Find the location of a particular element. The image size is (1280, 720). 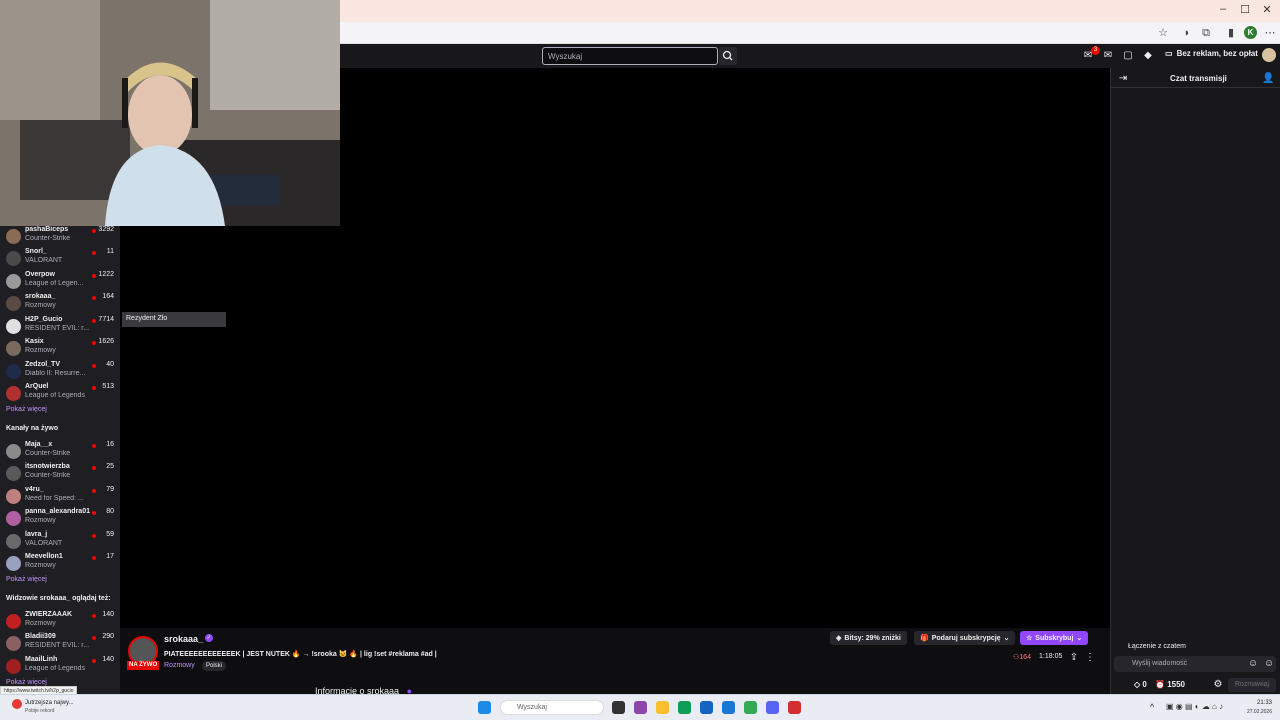

search-button is located at coordinates (728, 56).